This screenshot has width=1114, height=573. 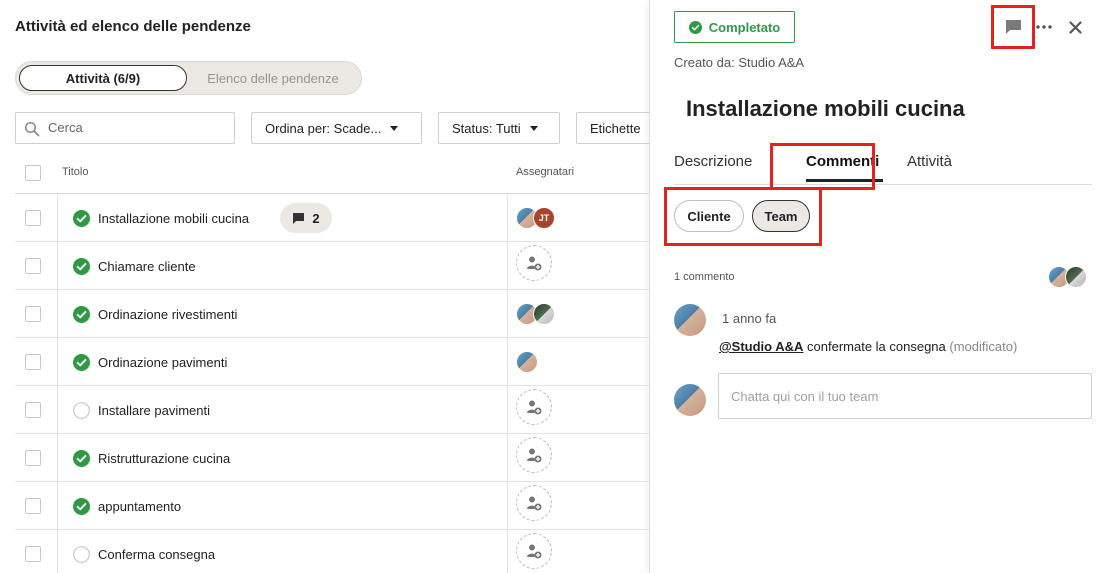 I want to click on row-title: Conferma consegna, so click(x=157, y=554).